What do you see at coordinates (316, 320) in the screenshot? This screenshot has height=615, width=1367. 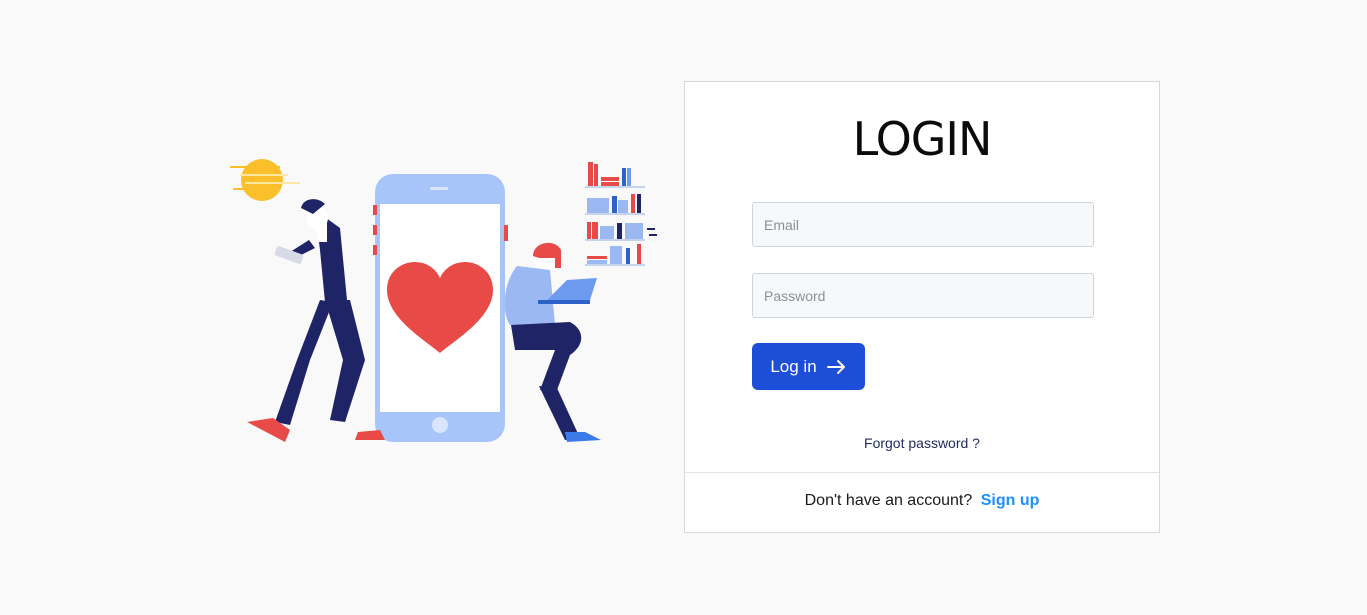 I see `walking-person-icon` at bounding box center [316, 320].